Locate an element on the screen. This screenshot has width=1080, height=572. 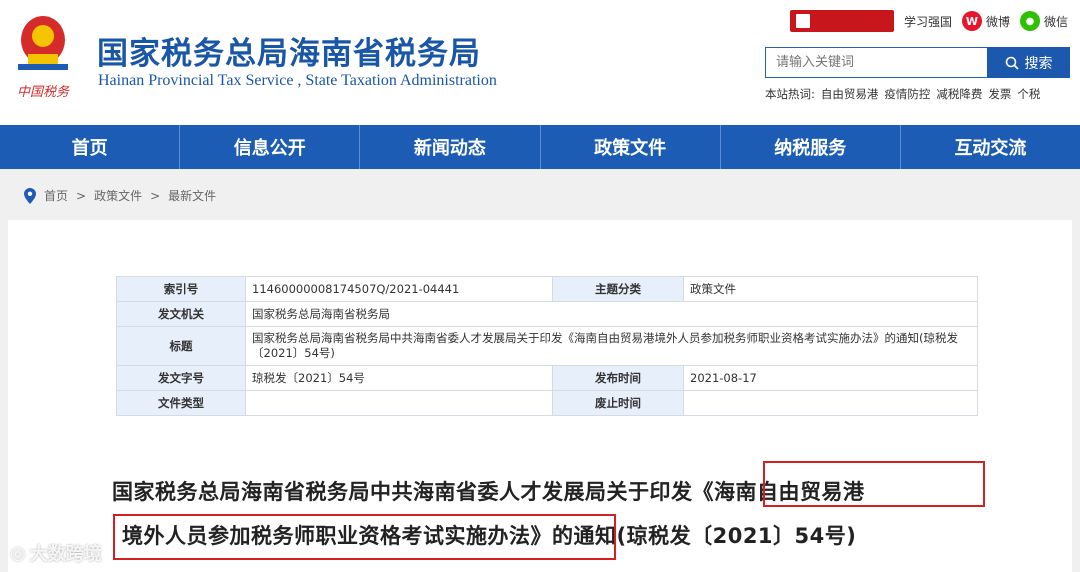
wechat-icon: ● is located at coordinates (1029, 21).